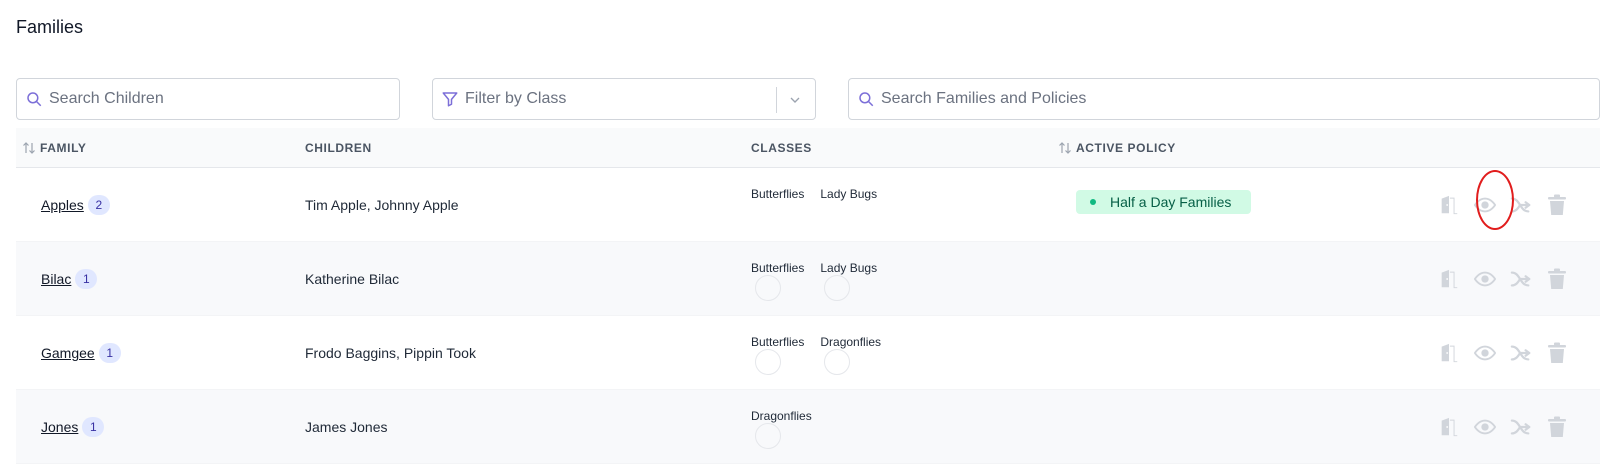 The height and width of the screenshot is (468, 1613). Describe the element at coordinates (1093, 202) in the screenshot. I see `status-dot` at that location.